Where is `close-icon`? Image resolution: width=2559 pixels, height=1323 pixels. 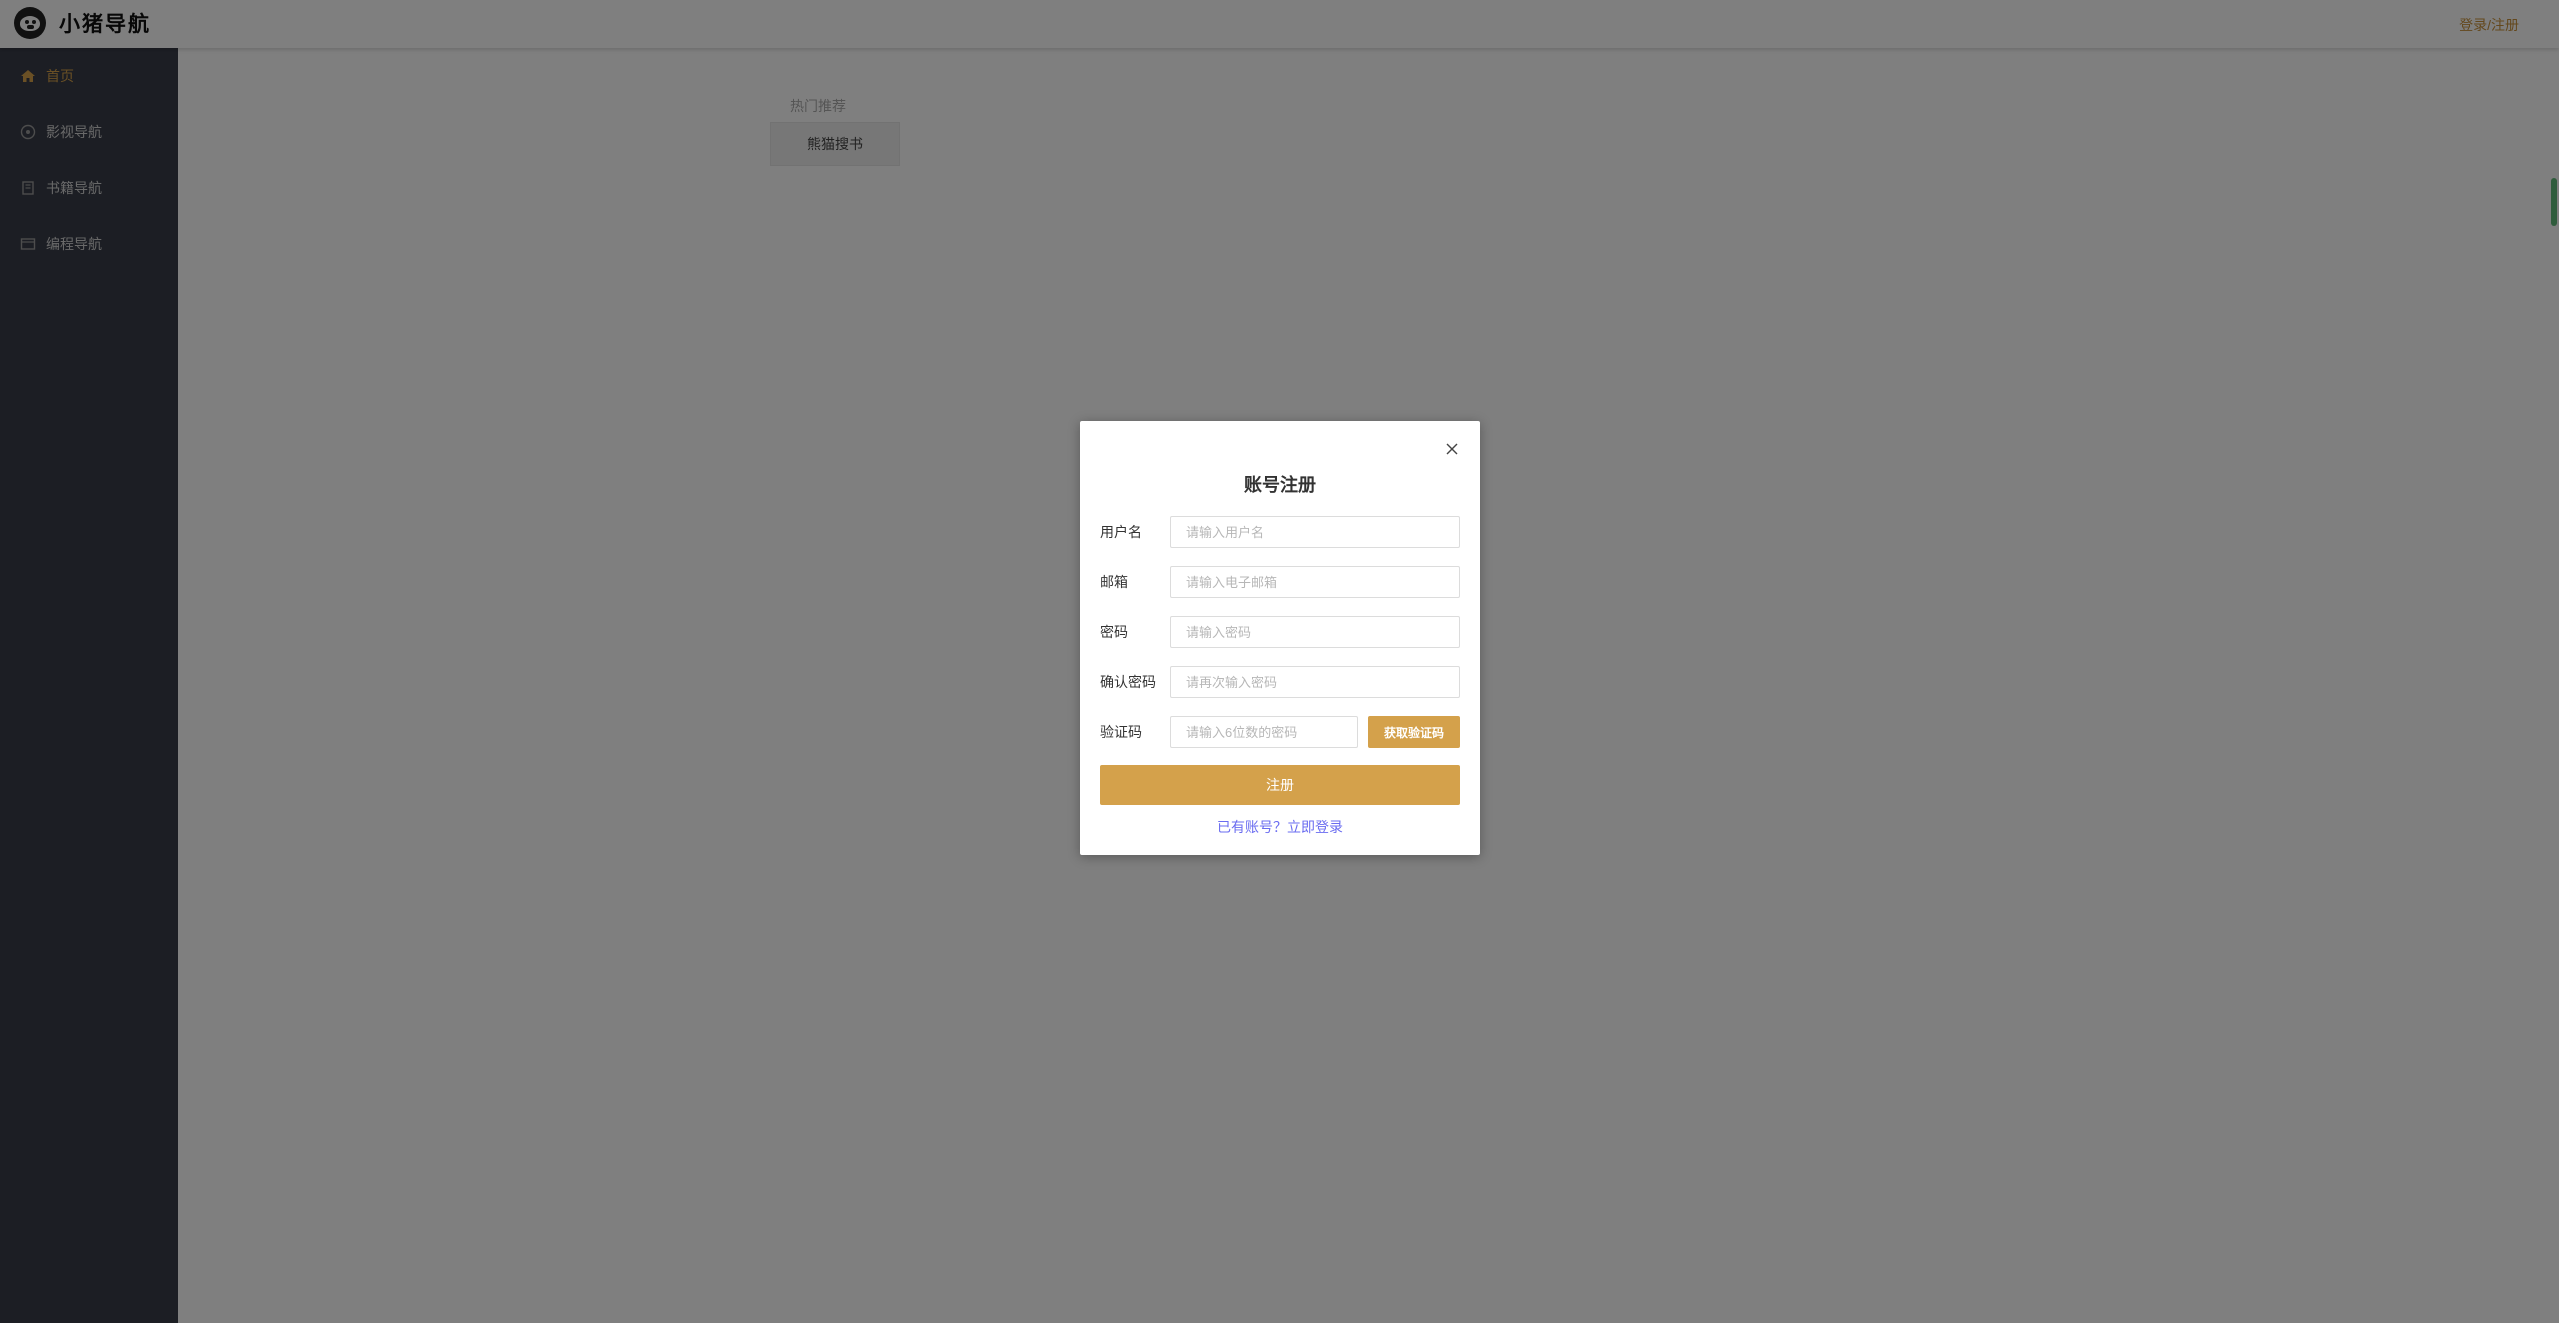 close-icon is located at coordinates (1452, 449).